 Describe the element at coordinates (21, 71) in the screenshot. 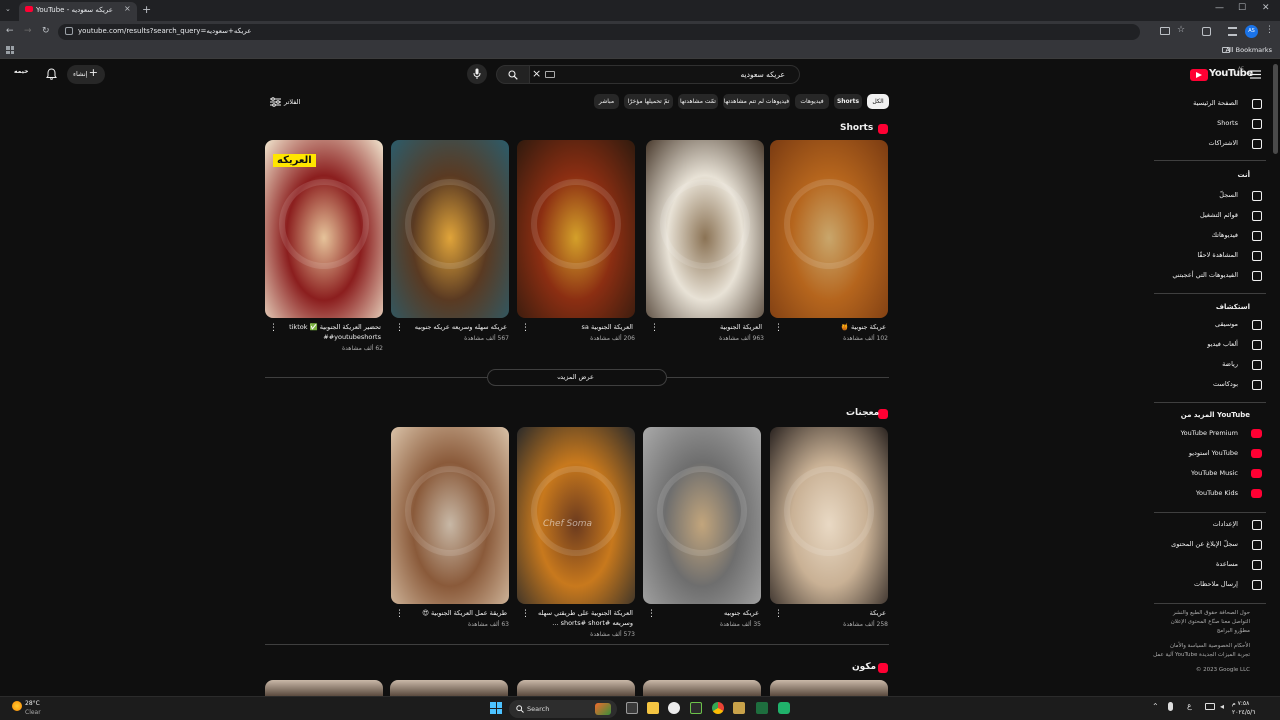

I see `account-avatar: خيمه` at that location.